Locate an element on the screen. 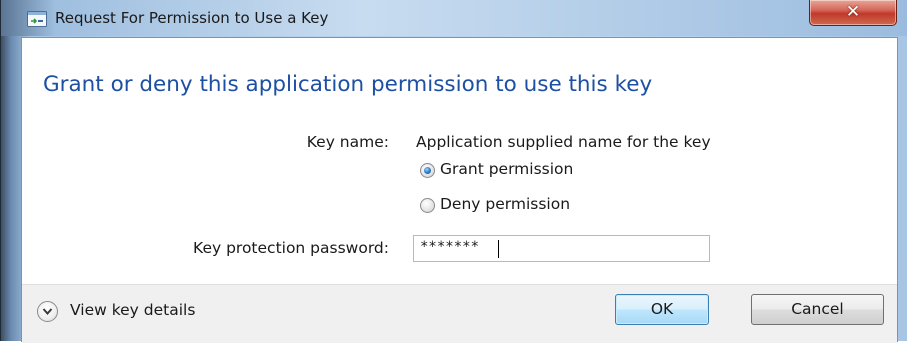 Image resolution: width=907 pixels, height=343 pixels. deny-permission-radio is located at coordinates (427, 205).